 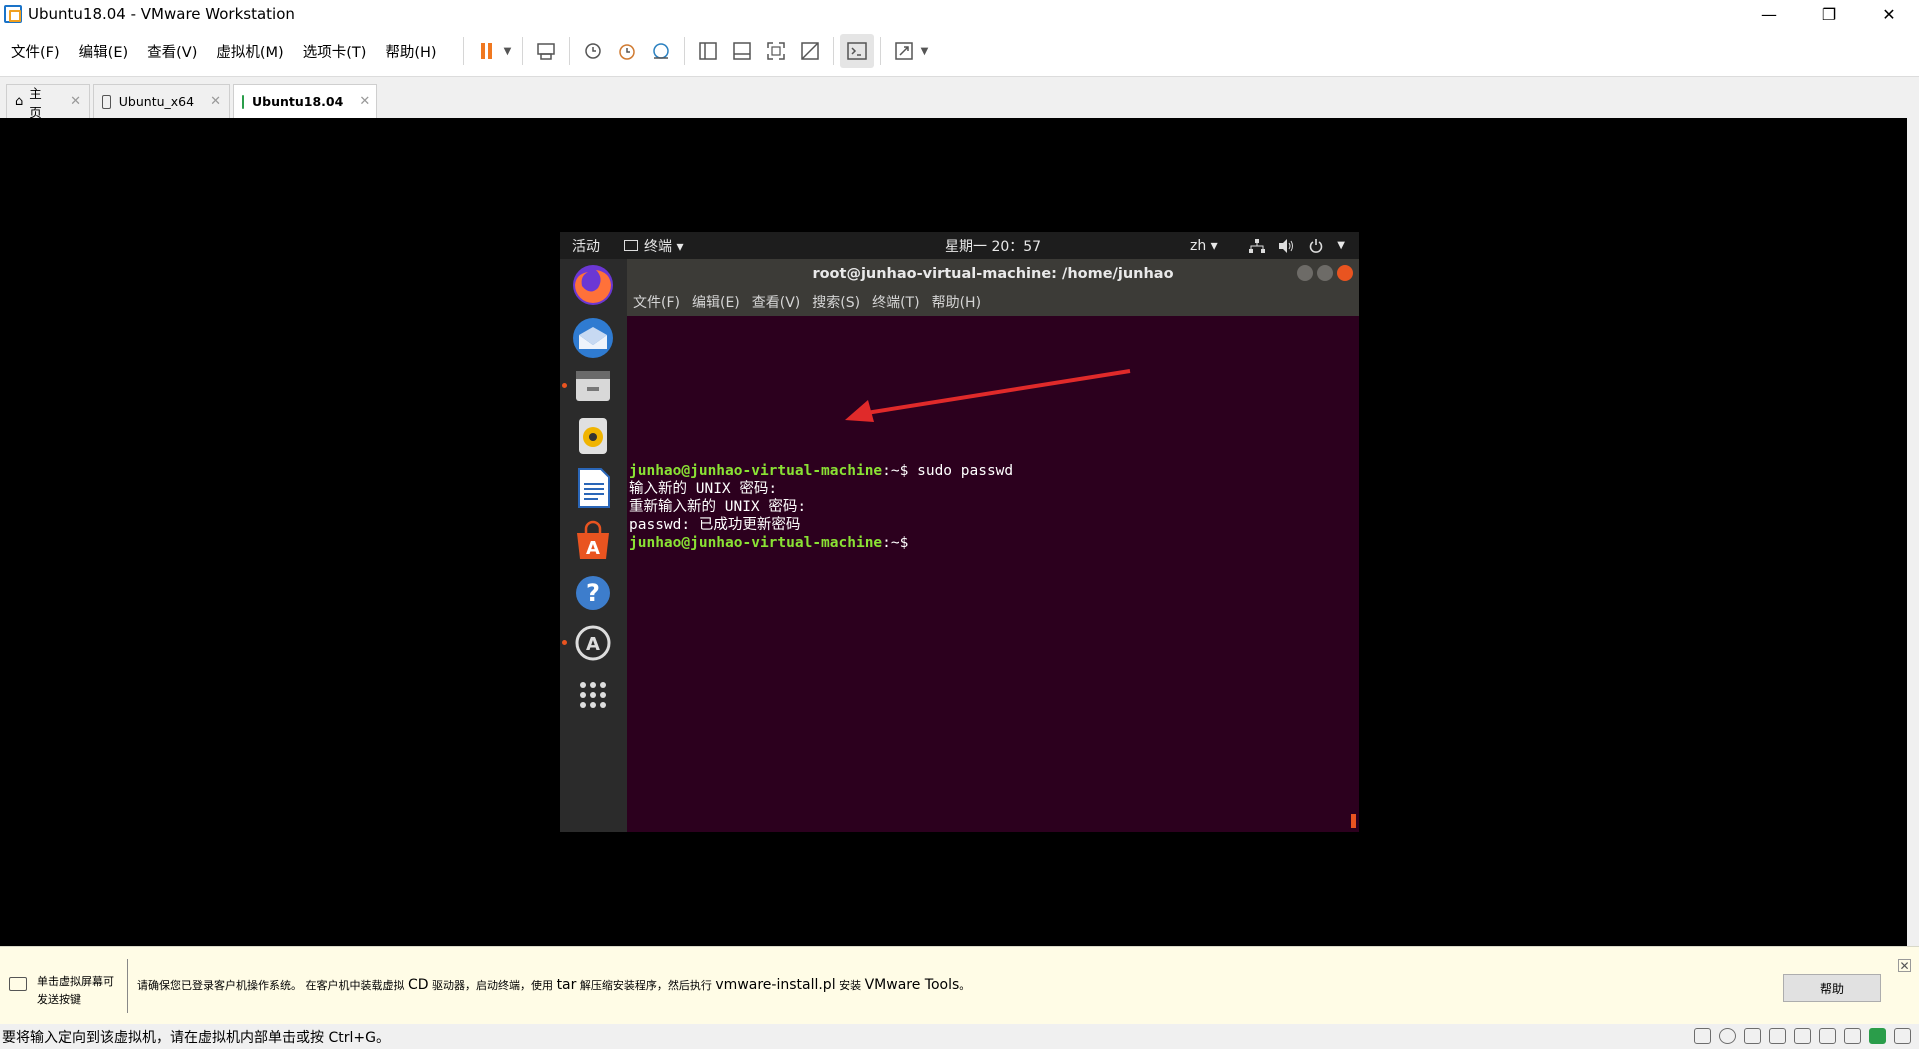 What do you see at coordinates (1204, 246) in the screenshot?
I see `input-language: zh ▾` at bounding box center [1204, 246].